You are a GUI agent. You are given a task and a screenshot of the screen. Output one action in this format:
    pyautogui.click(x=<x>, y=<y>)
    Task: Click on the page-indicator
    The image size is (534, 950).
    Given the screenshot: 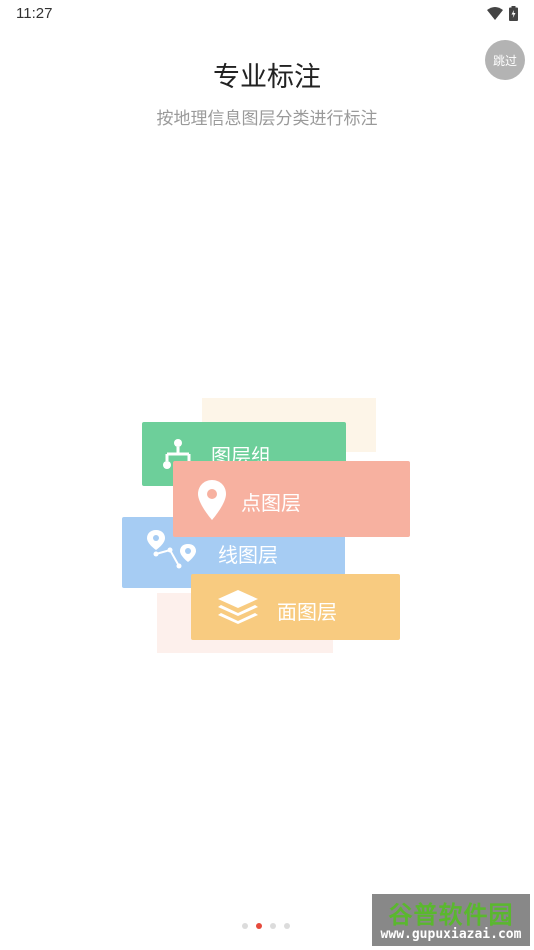 What is the action you would take?
    pyautogui.click(x=266, y=926)
    